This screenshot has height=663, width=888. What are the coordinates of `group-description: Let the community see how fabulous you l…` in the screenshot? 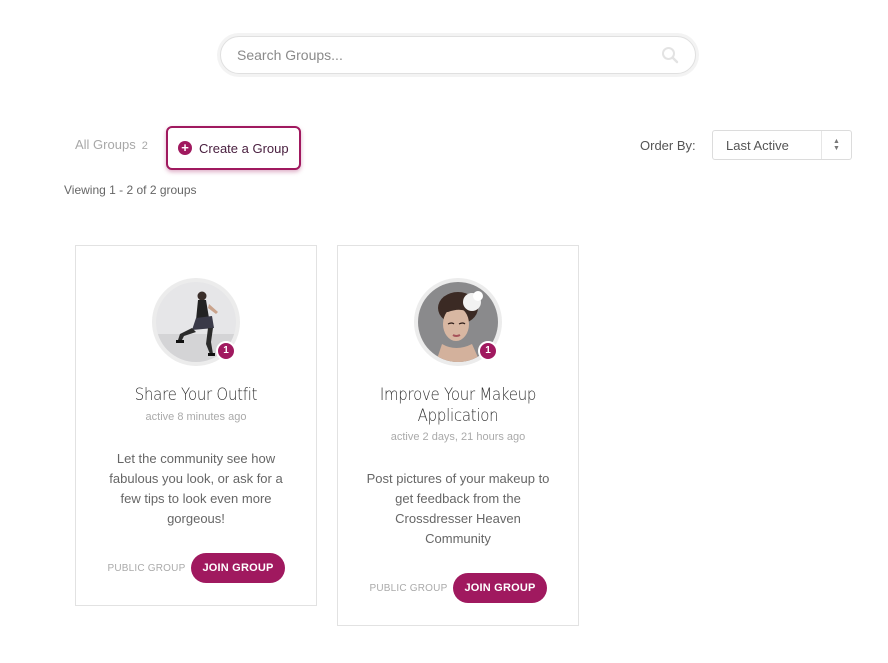 It's located at (196, 488).